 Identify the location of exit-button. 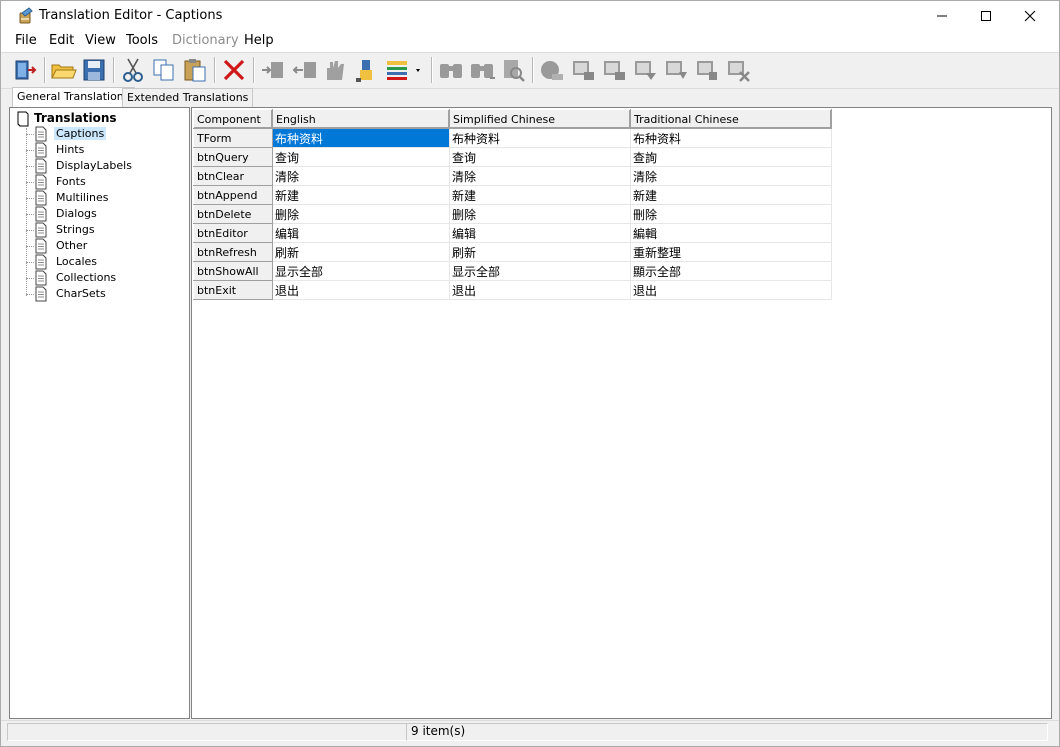
(25, 70).